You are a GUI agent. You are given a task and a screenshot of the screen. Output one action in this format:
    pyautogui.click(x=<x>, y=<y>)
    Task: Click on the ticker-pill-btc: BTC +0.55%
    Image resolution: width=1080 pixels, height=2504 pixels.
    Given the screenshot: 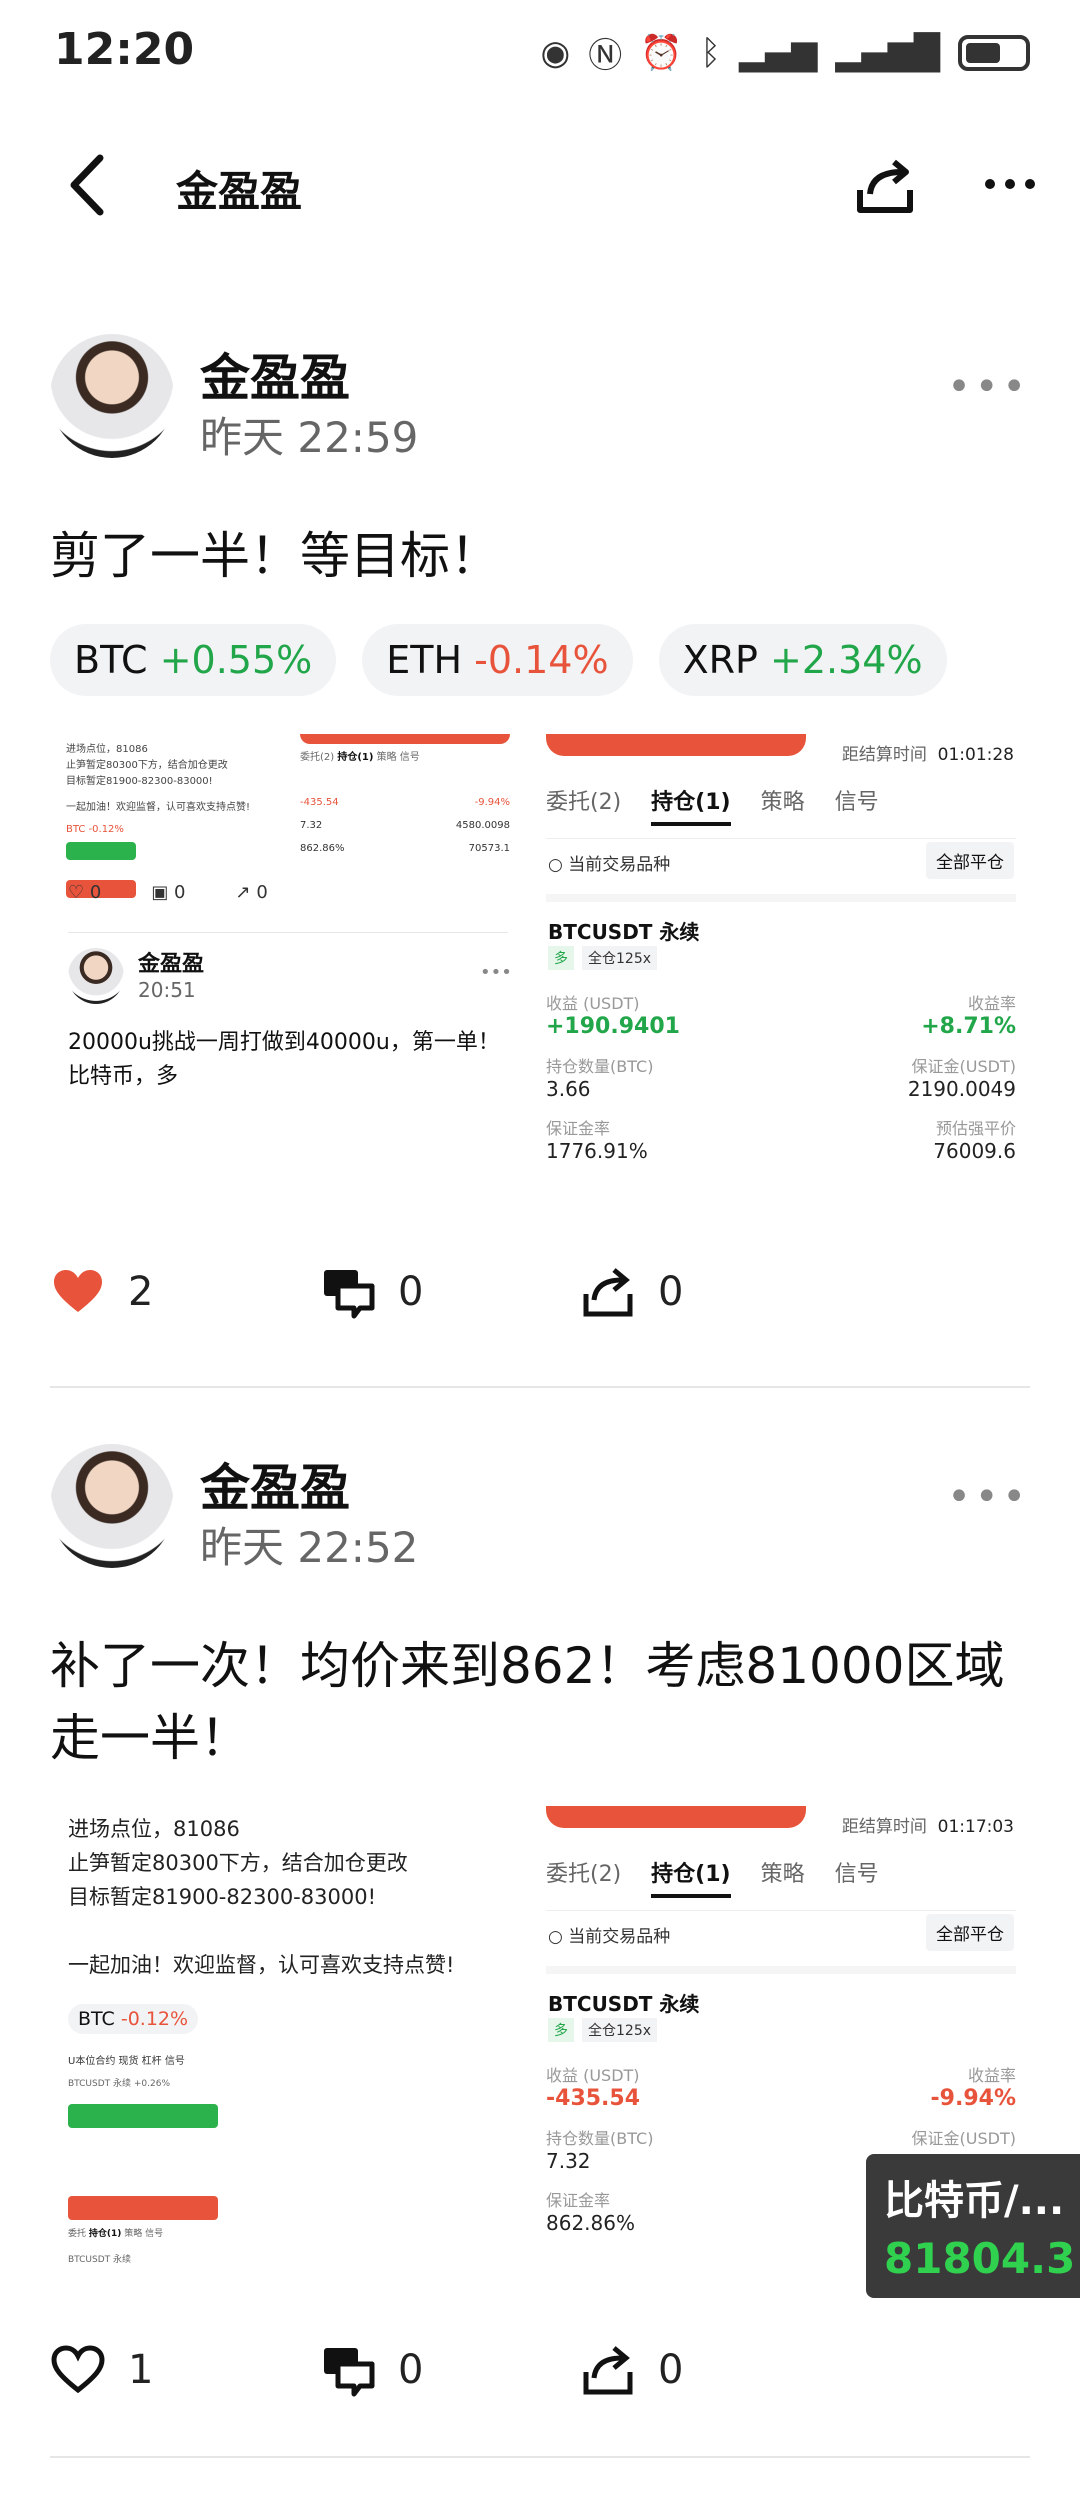 What is the action you would take?
    pyautogui.click(x=193, y=660)
    